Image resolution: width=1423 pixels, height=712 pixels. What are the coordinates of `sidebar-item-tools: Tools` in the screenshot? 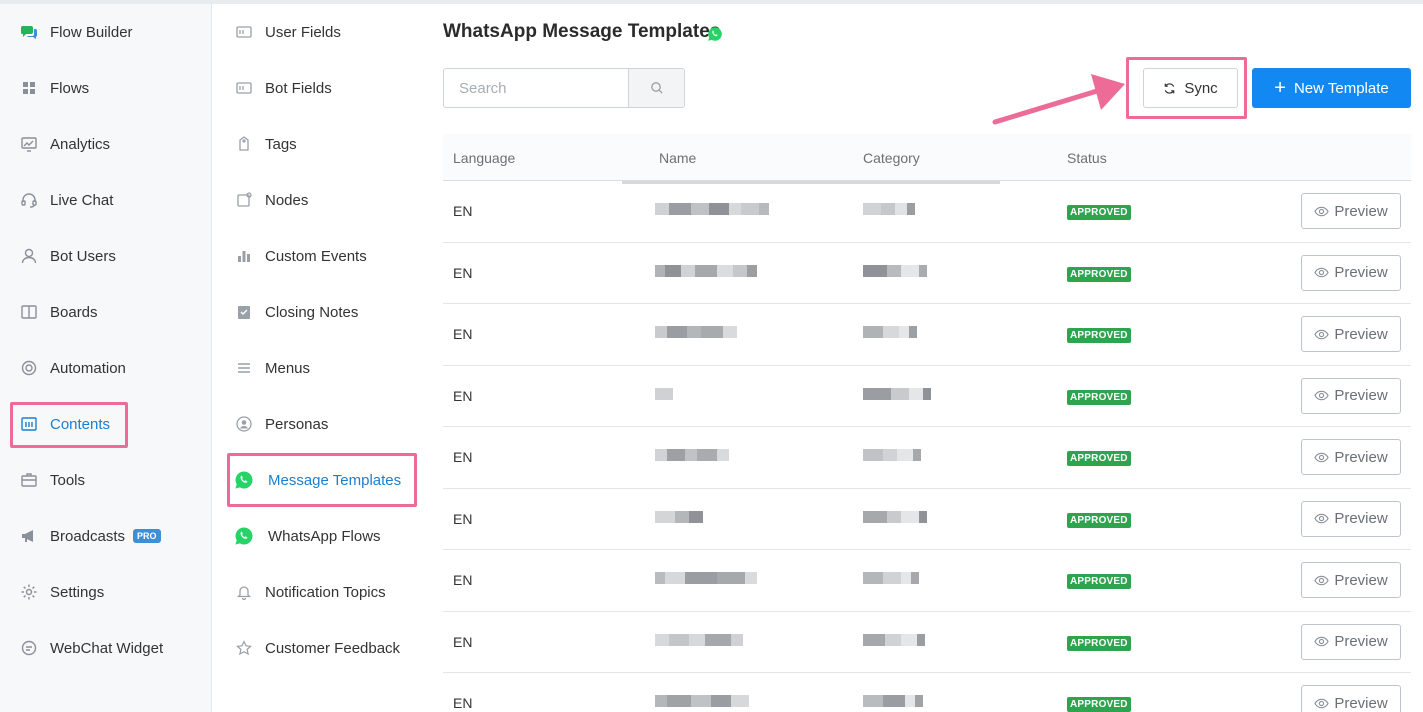 It's located at (106, 480).